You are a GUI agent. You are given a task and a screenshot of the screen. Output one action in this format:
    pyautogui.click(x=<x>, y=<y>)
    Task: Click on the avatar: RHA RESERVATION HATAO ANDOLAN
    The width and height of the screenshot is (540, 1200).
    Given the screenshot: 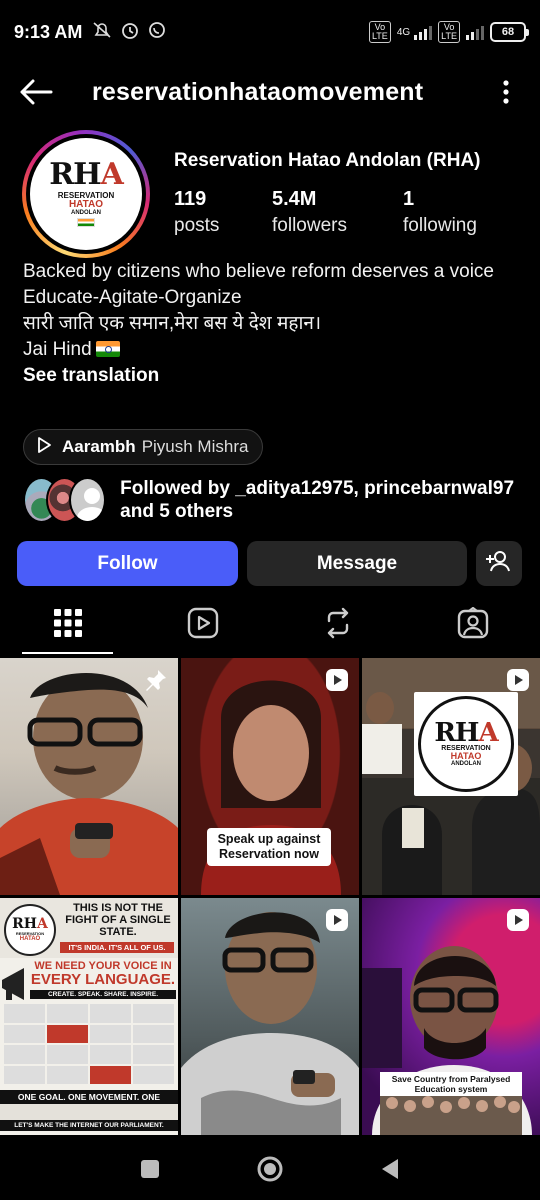 What is the action you would take?
    pyautogui.click(x=86, y=194)
    